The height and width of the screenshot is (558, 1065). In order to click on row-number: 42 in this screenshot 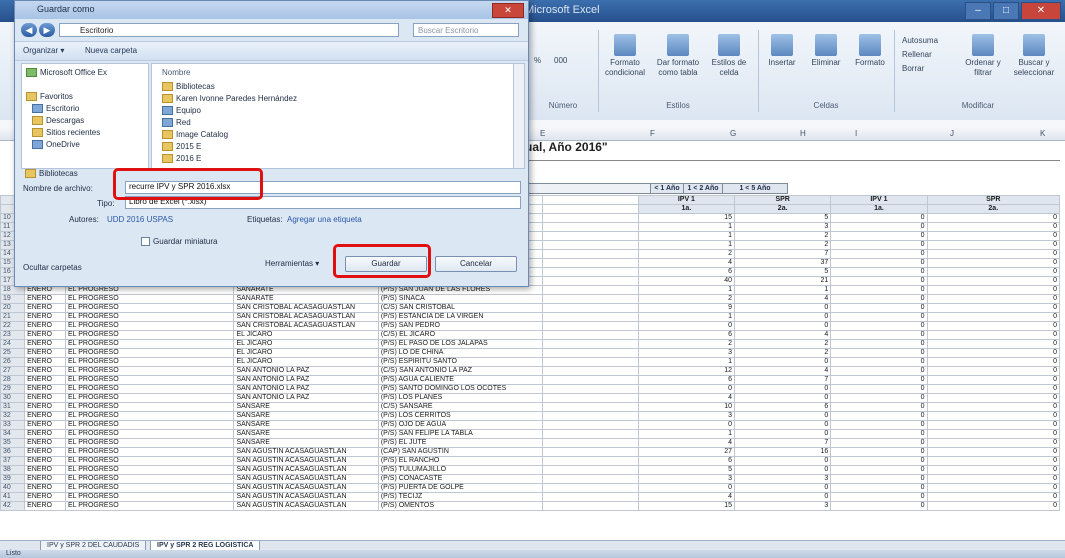, I will do `click(13, 506)`.